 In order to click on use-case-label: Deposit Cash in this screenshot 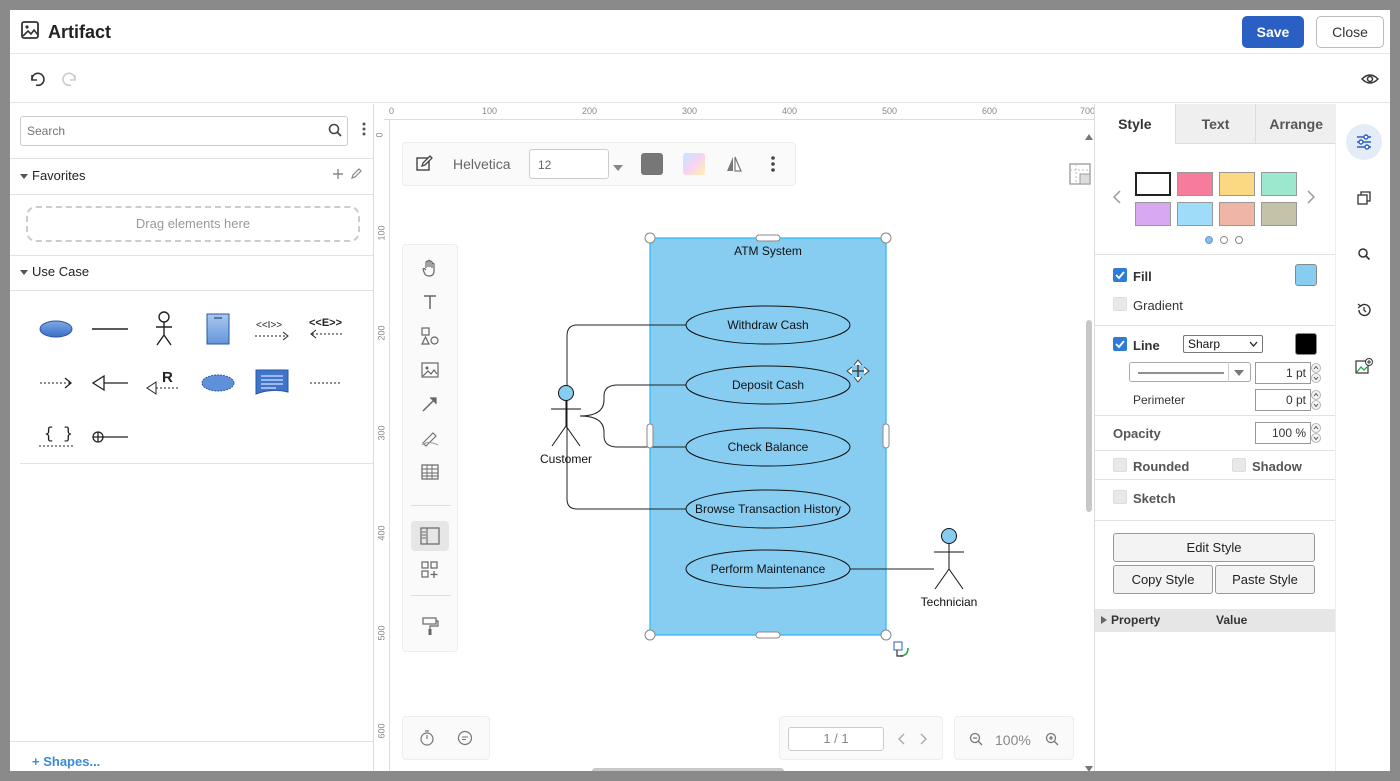, I will do `click(768, 385)`.